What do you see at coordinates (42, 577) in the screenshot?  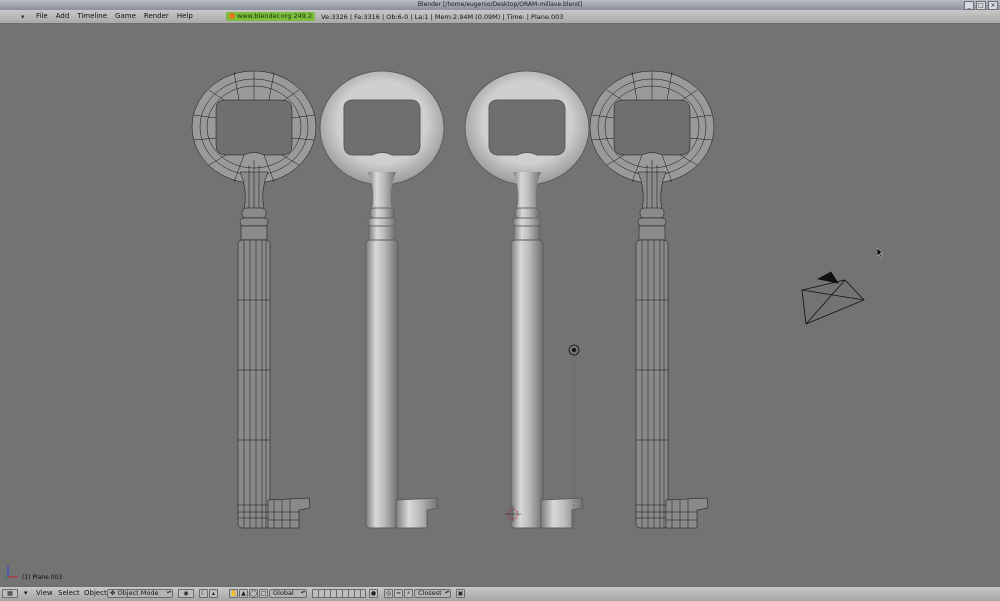 I see `active-object-label: (1) Plane.003` at bounding box center [42, 577].